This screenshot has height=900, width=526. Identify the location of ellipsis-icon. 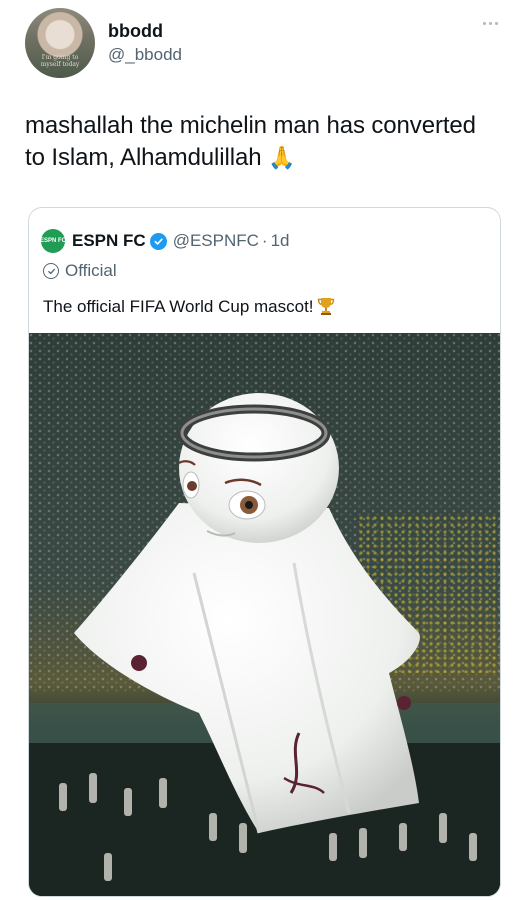
(494, 25).